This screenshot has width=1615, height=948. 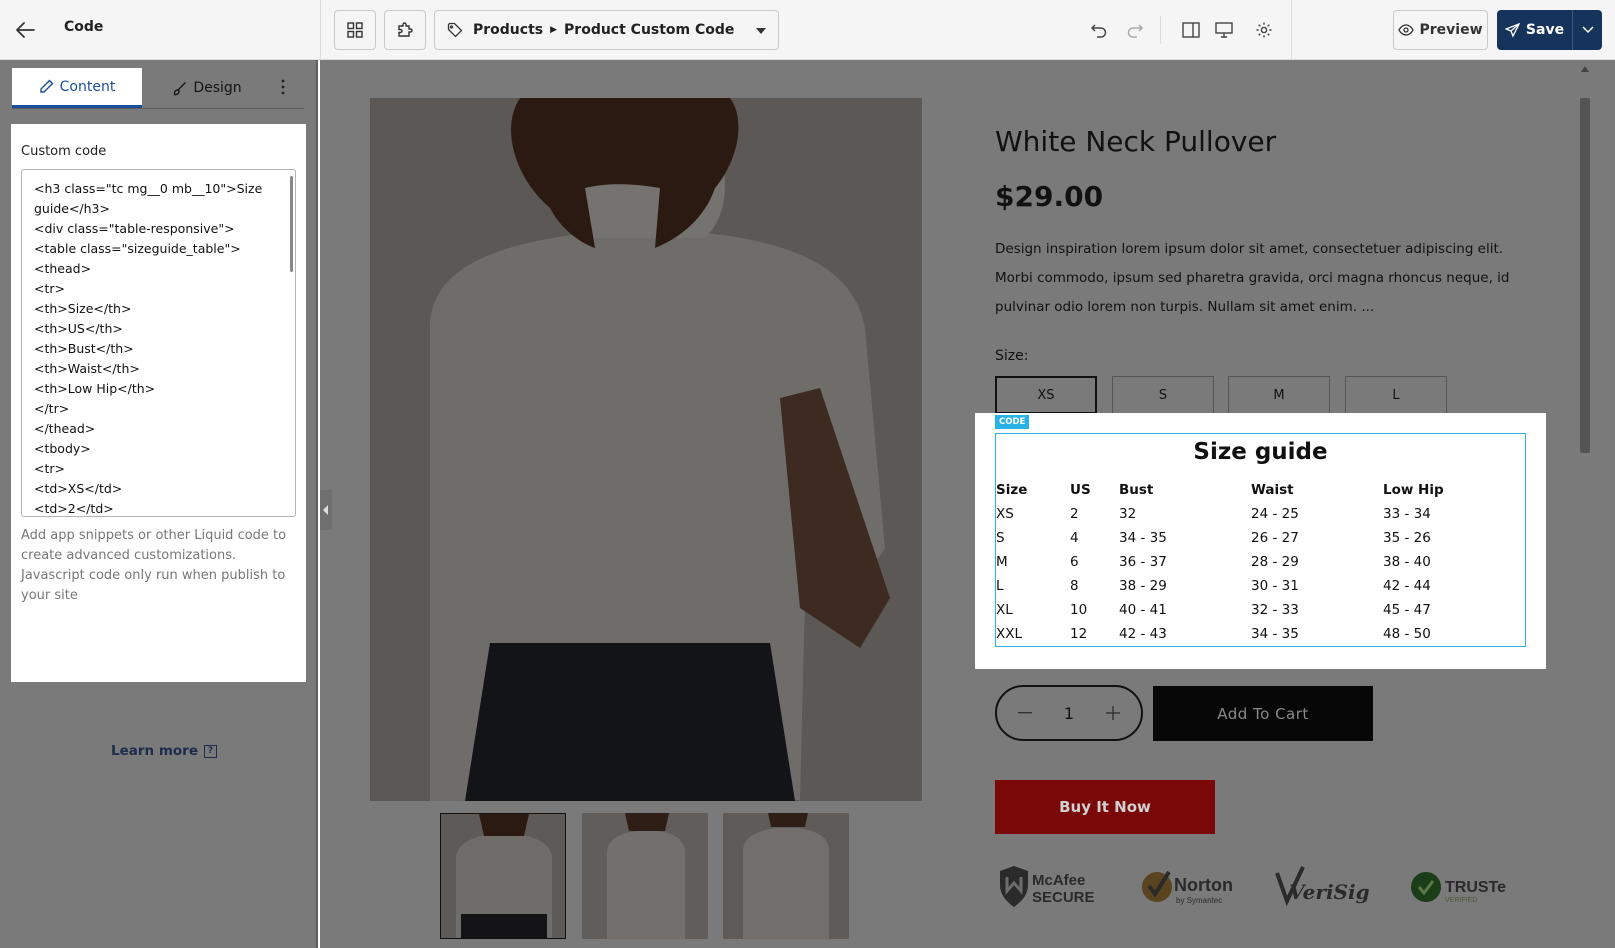 What do you see at coordinates (1275, 514) in the screenshot?
I see `table-cell: 24 - 25` at bounding box center [1275, 514].